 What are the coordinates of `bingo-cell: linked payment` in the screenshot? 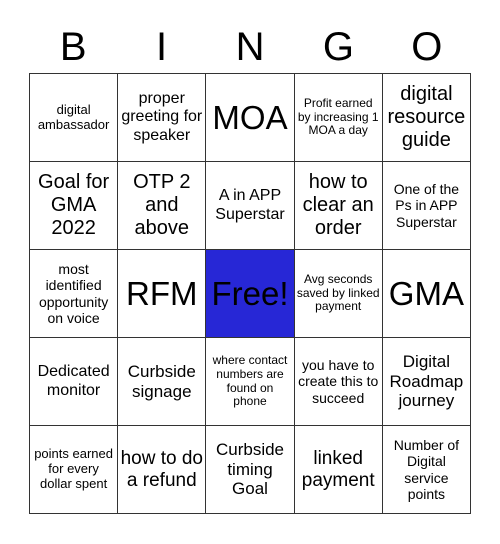 It's located at (338, 470).